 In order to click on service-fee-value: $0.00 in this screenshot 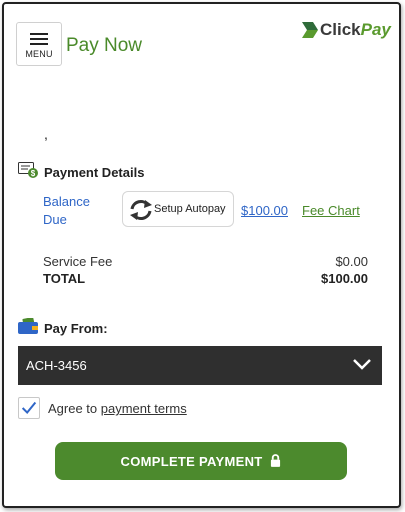, I will do `click(351, 261)`.